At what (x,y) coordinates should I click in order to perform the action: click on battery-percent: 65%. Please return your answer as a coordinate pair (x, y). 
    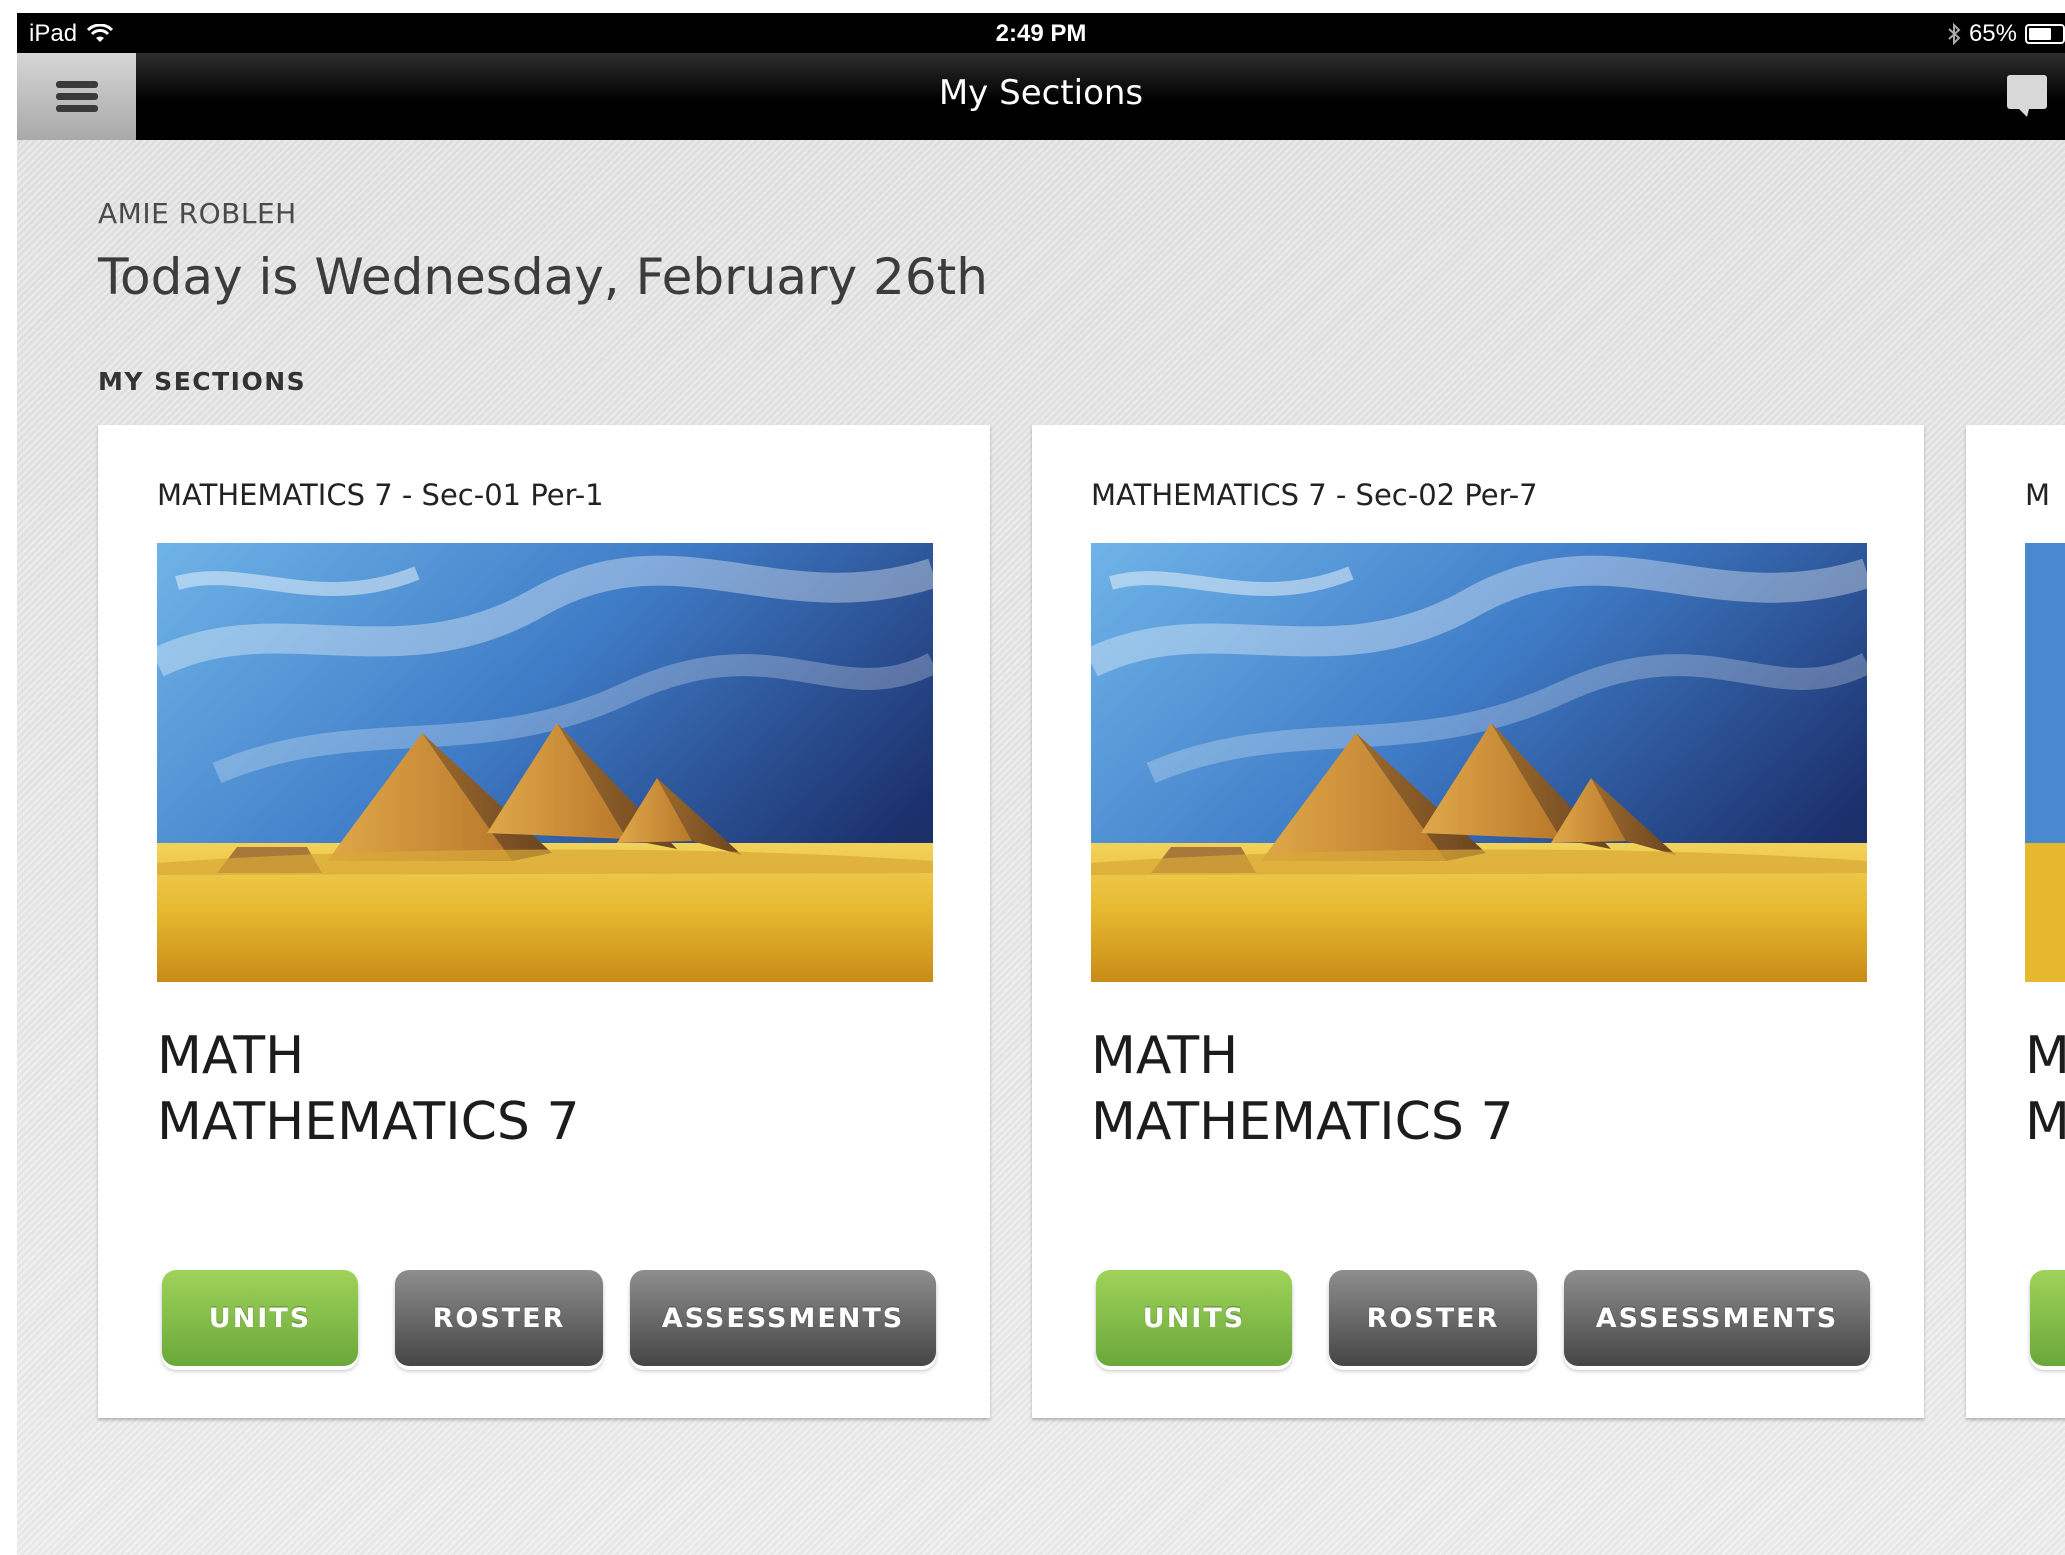
    Looking at the image, I should click on (1992, 33).